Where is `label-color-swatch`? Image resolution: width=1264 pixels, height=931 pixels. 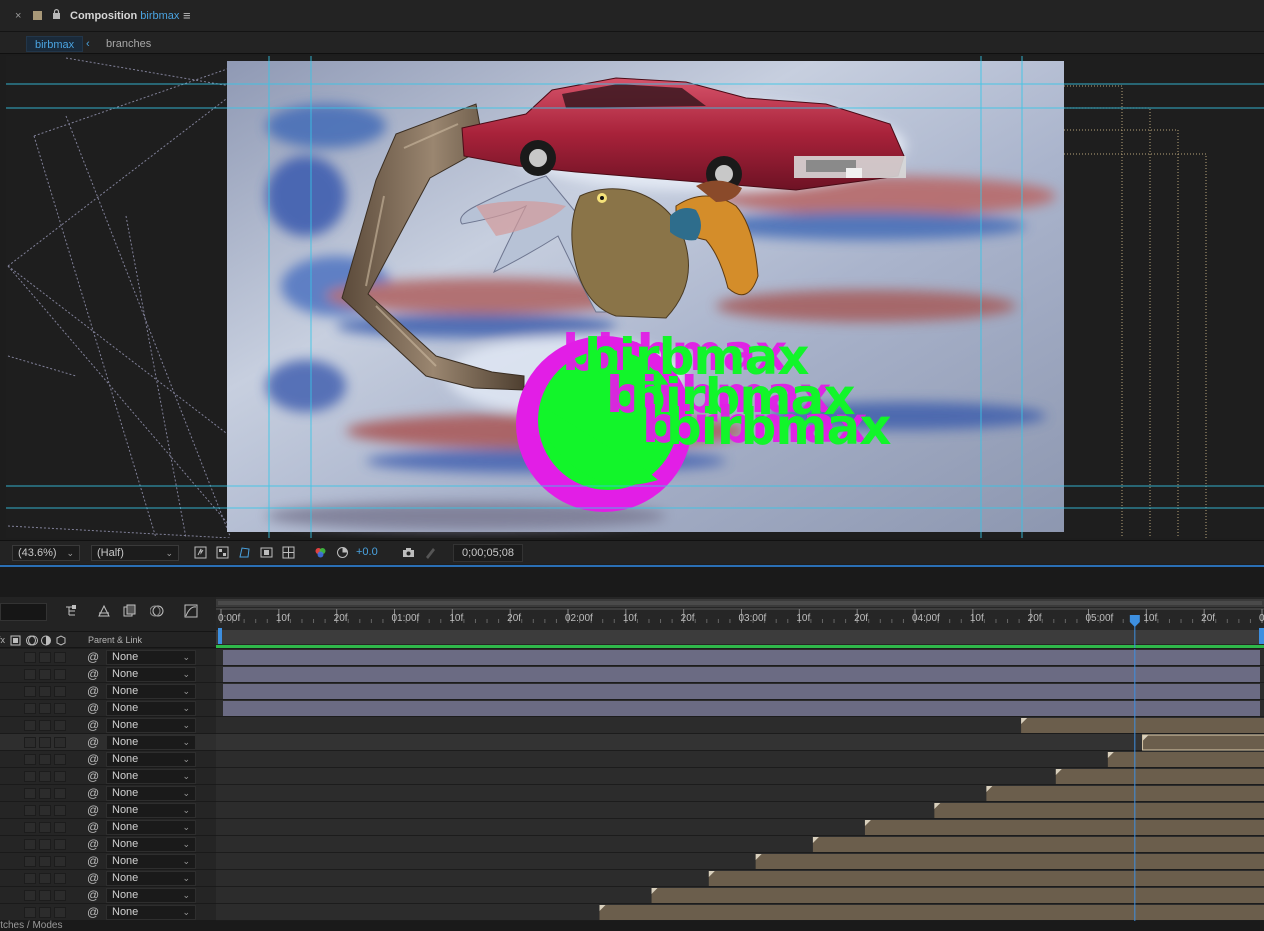 label-color-swatch is located at coordinates (37, 15).